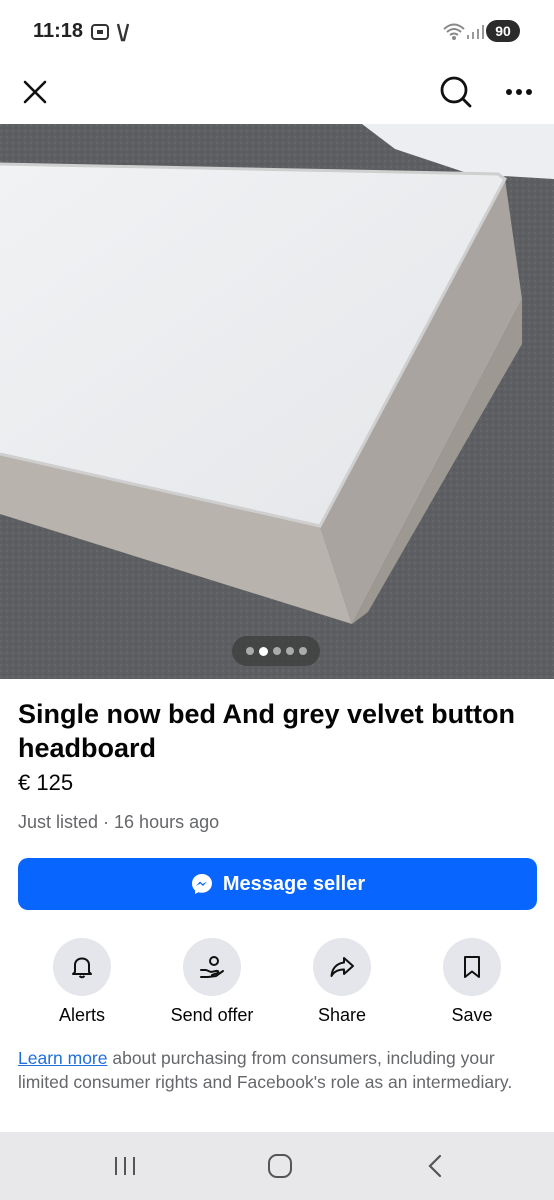 The image size is (554, 1200). I want to click on search-icon, so click(456, 92).